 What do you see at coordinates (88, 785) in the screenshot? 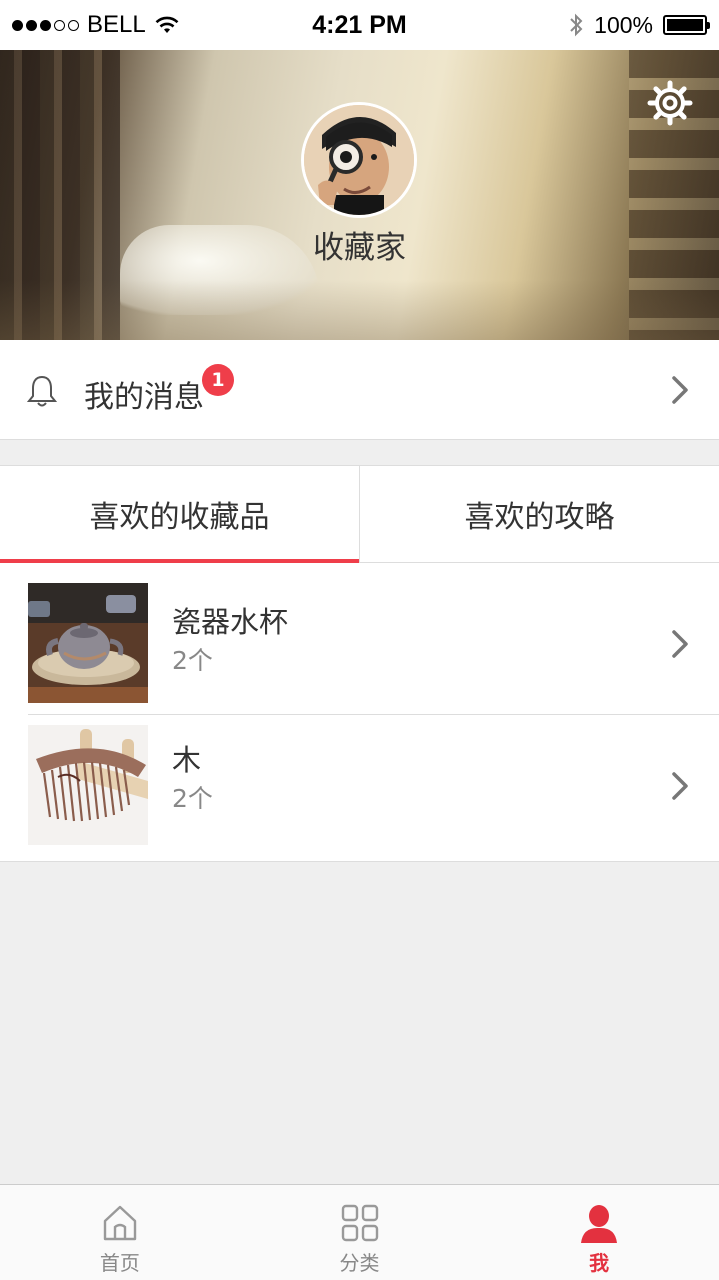
I see `wooden-comb-thumbnail` at bounding box center [88, 785].